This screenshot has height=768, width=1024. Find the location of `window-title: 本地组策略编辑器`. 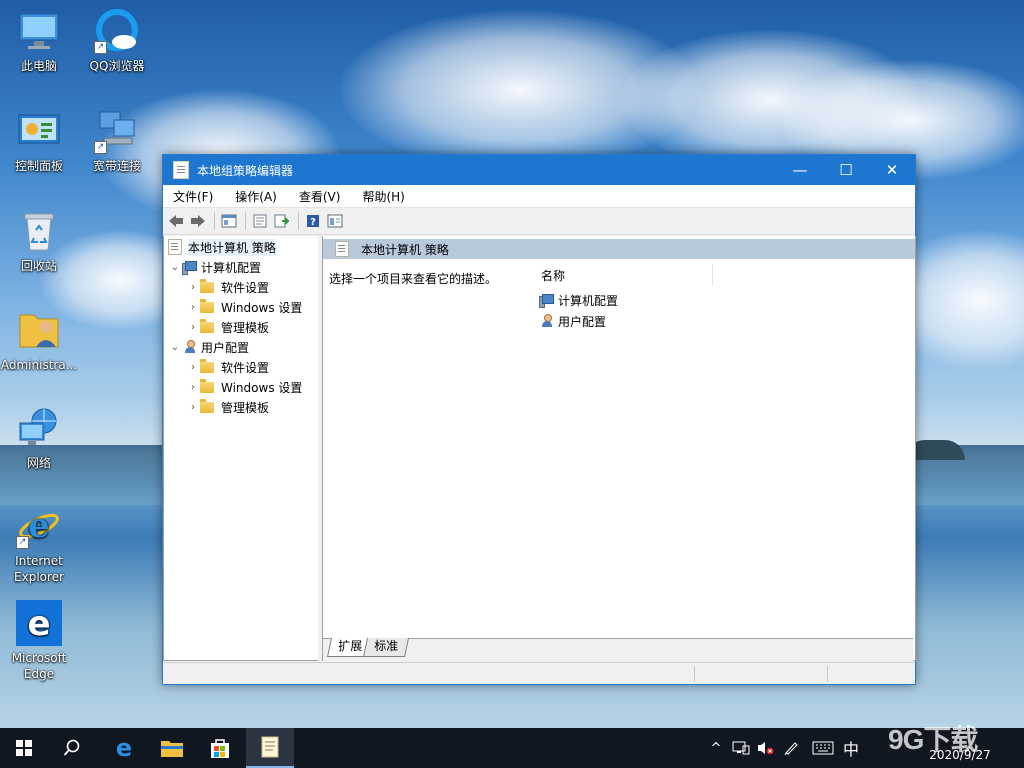

window-title: 本地组策略编辑器 is located at coordinates (245, 170).